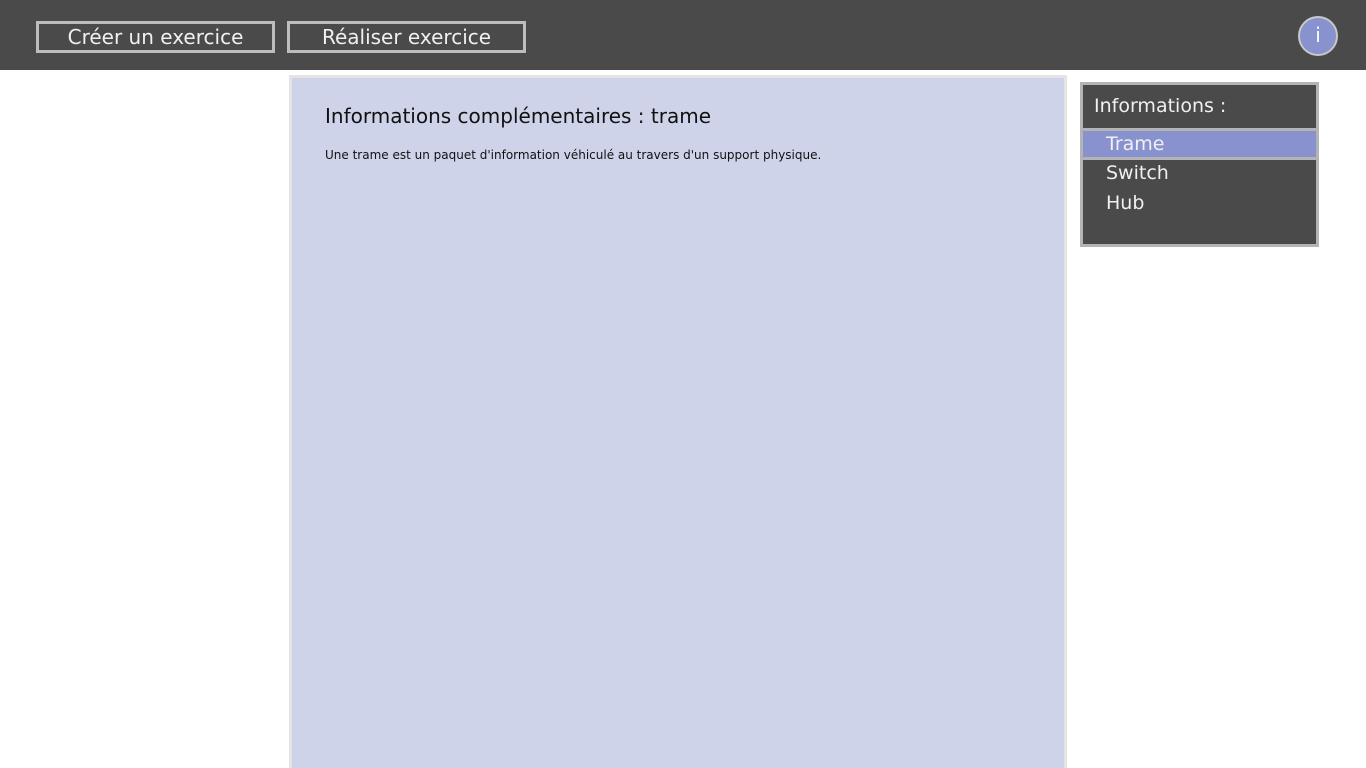  What do you see at coordinates (1160, 106) in the screenshot?
I see `info-panel-title: Informations :` at bounding box center [1160, 106].